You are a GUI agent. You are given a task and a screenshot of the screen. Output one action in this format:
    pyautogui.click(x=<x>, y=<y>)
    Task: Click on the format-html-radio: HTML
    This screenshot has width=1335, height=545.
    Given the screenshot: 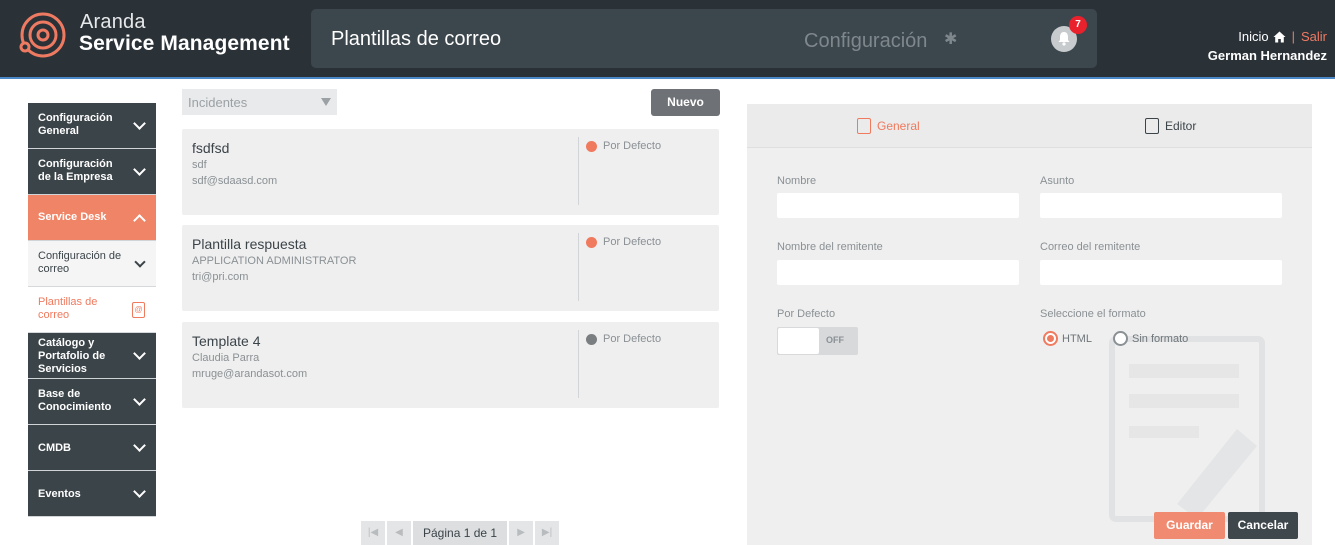 What is the action you would take?
    pyautogui.click(x=1067, y=338)
    